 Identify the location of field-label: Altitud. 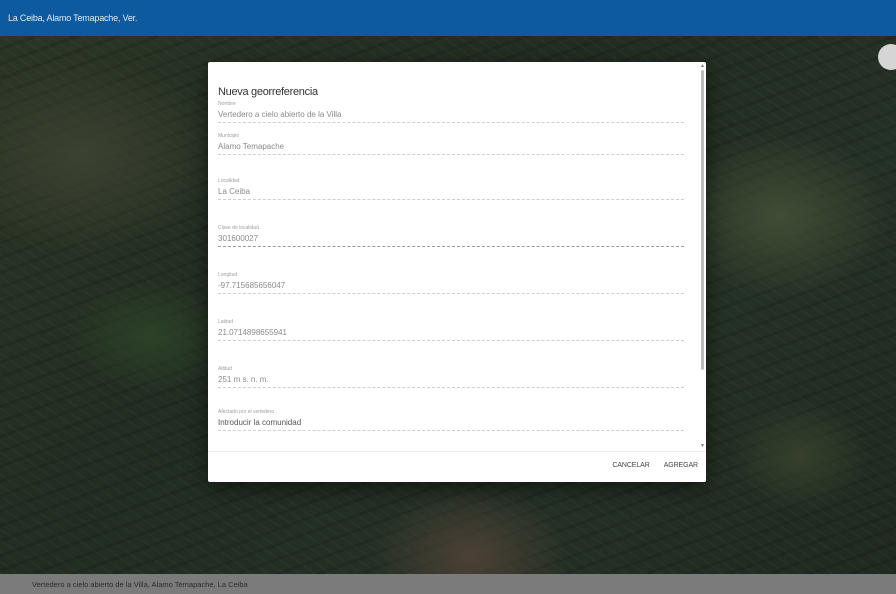
(225, 369).